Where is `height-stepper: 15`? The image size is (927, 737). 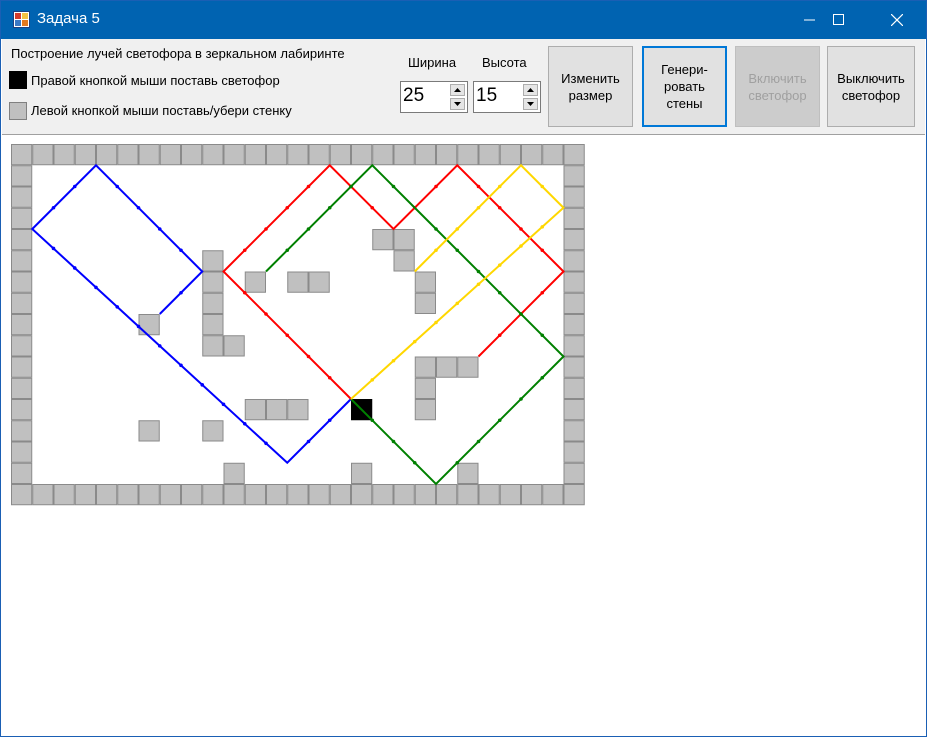 height-stepper: 15 is located at coordinates (507, 97).